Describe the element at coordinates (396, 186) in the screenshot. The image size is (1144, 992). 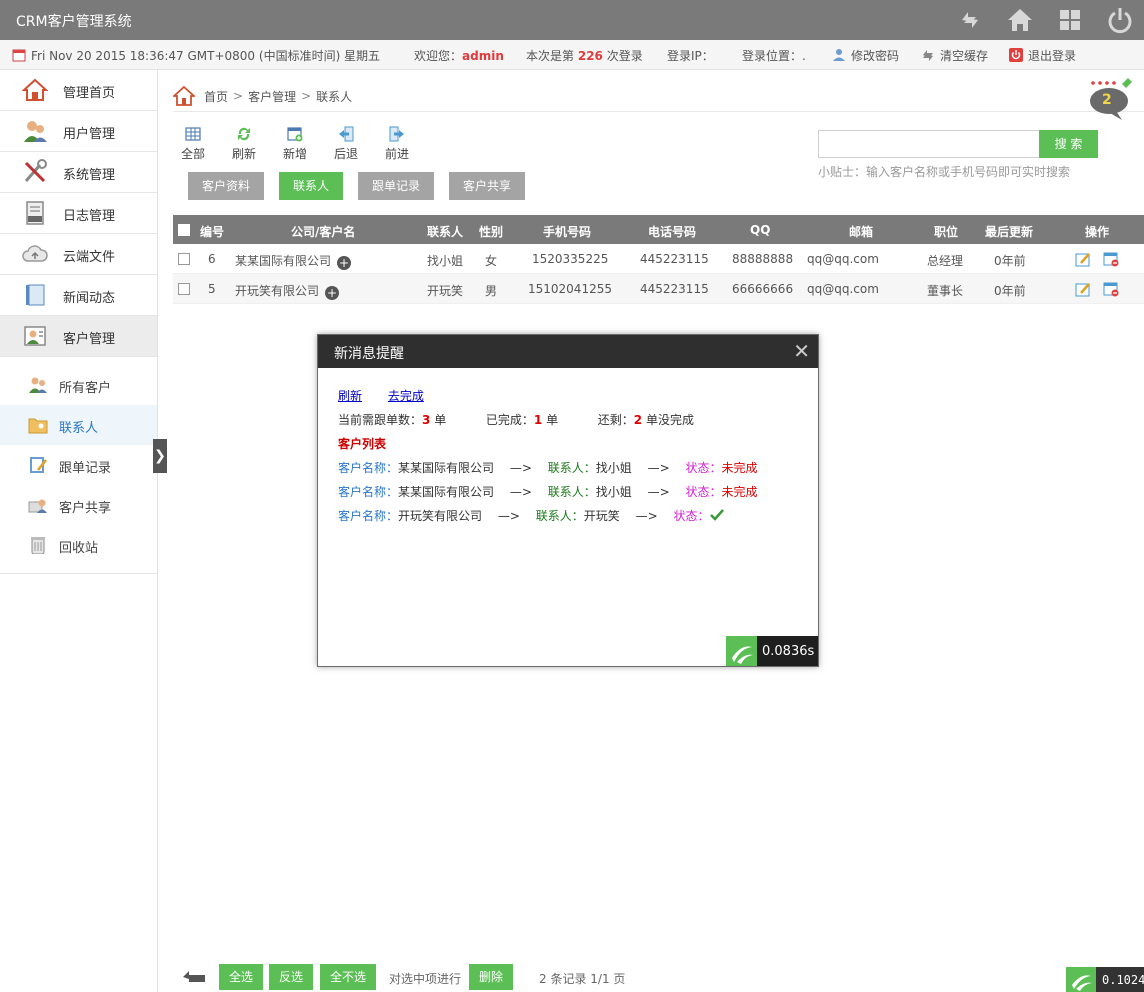
I see `tab-followup: 跟单记录` at that location.